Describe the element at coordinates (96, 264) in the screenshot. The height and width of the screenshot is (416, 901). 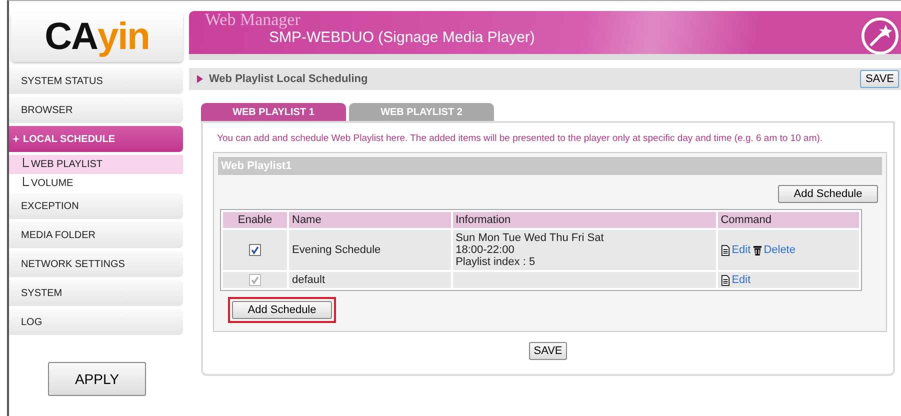
I see `sidebar-item: NETWORK SETTINGS` at that location.